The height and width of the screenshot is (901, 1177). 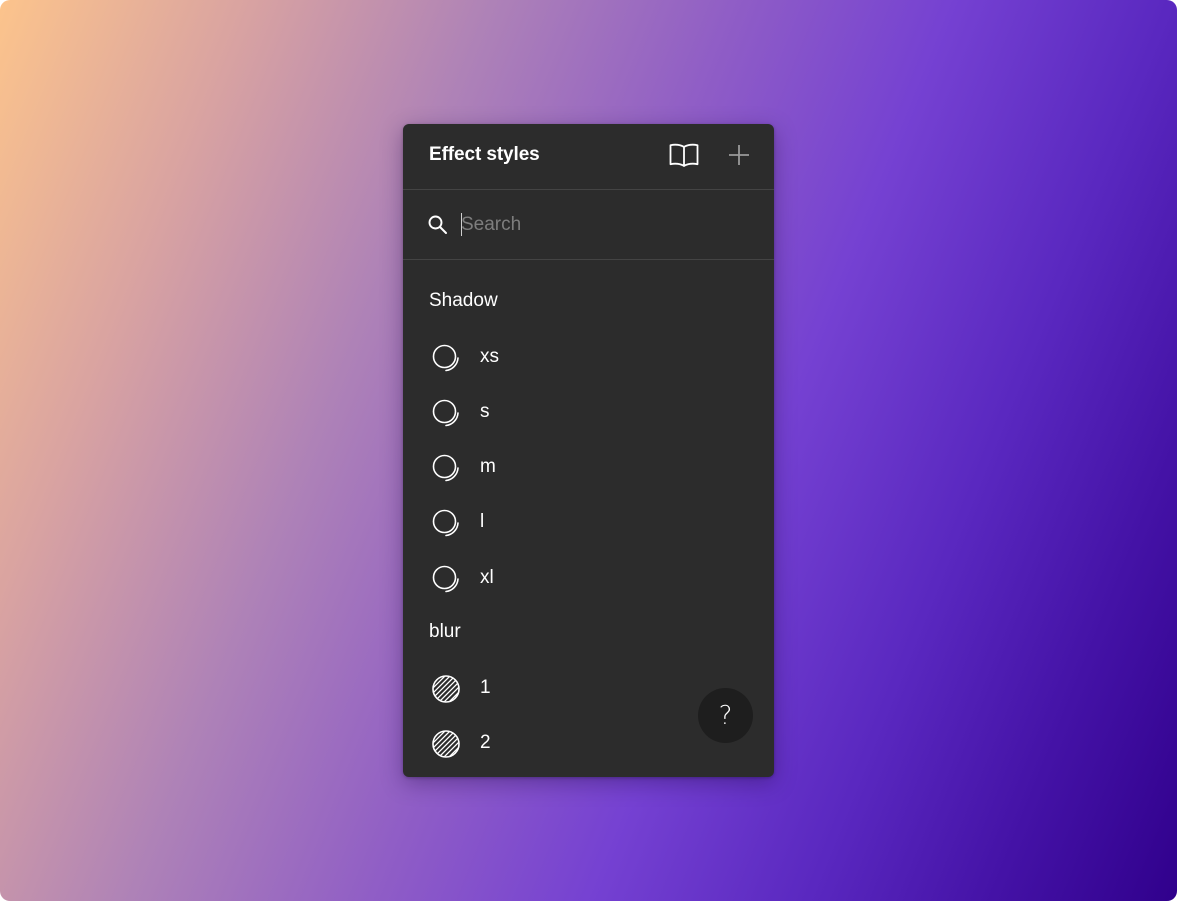 I want to click on style-item-label: l, so click(x=482, y=521).